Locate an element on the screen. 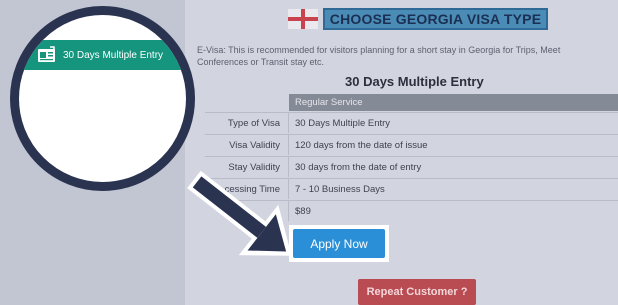 This screenshot has width=618, height=305. row-label: Type of Visa is located at coordinates (247, 123).